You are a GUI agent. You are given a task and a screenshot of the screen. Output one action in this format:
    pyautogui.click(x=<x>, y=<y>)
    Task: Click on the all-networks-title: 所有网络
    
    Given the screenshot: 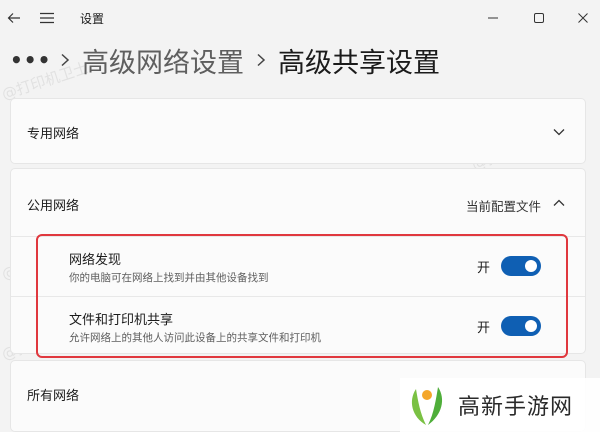 What is the action you would take?
    pyautogui.click(x=53, y=396)
    